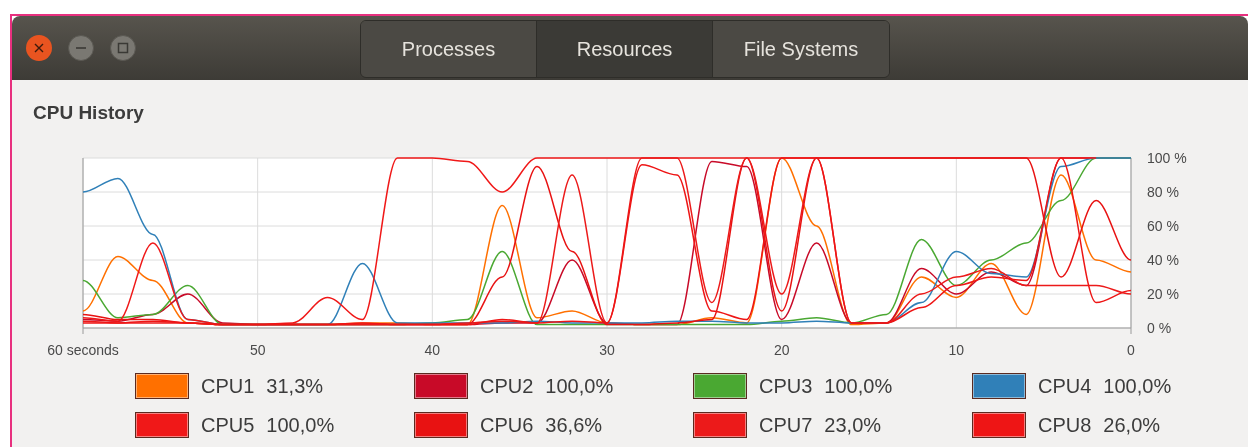  Describe the element at coordinates (228, 386) in the screenshot. I see `legend-label: CPU1` at that location.